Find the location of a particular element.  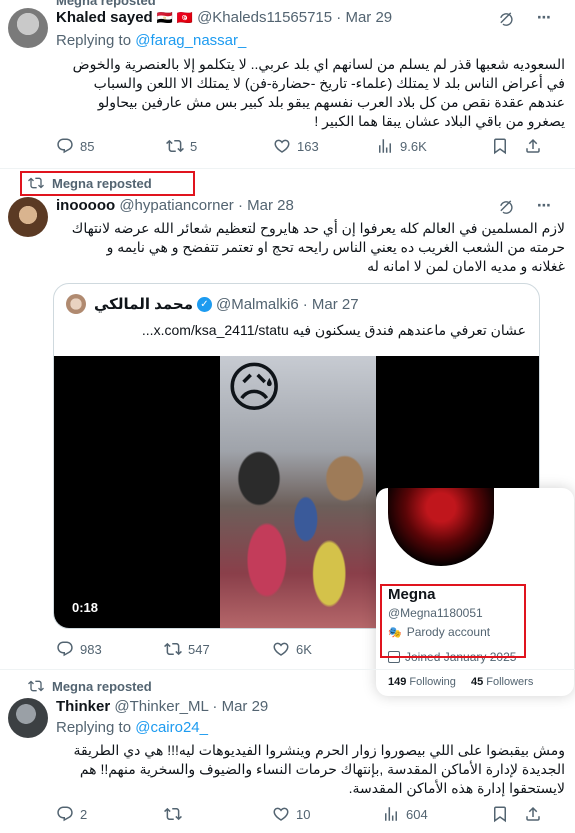

like-button: 6K is located at coordinates (292, 649).